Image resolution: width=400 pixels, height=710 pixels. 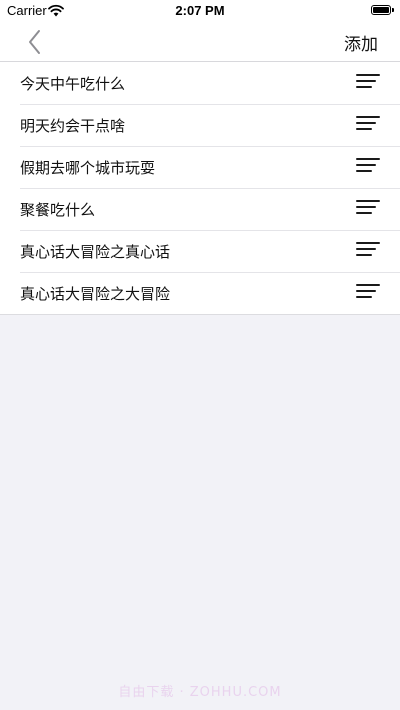 What do you see at coordinates (73, 84) in the screenshot?
I see `list-item-label: 今天中午吃什么` at bounding box center [73, 84].